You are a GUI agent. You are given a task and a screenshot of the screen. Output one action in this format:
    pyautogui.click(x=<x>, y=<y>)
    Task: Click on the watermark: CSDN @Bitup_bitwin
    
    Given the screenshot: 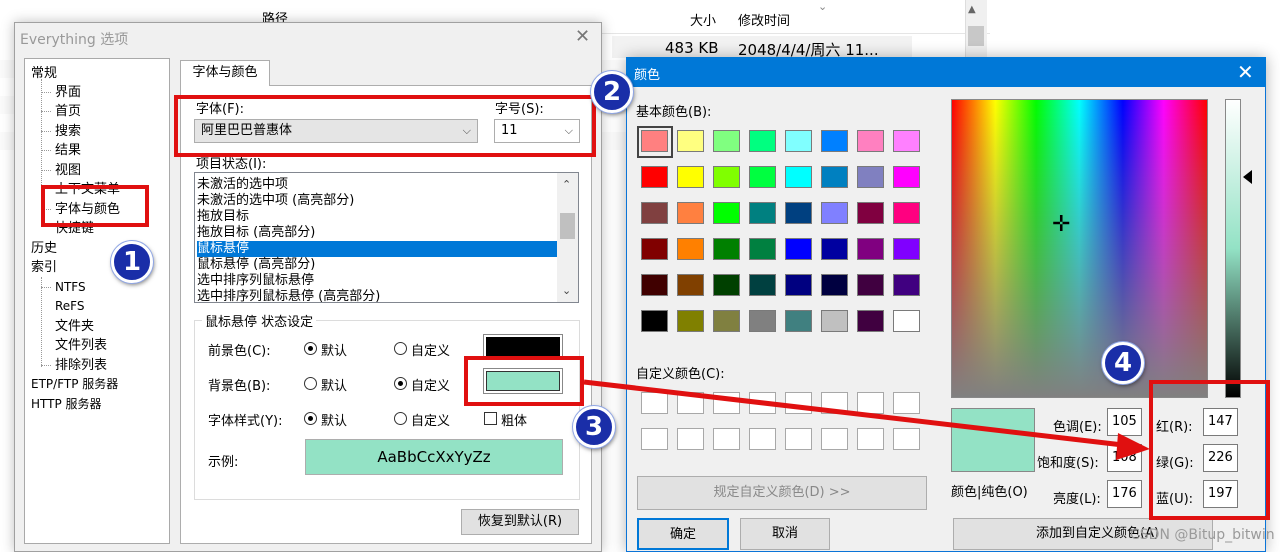 What is the action you would take?
    pyautogui.click(x=1202, y=535)
    